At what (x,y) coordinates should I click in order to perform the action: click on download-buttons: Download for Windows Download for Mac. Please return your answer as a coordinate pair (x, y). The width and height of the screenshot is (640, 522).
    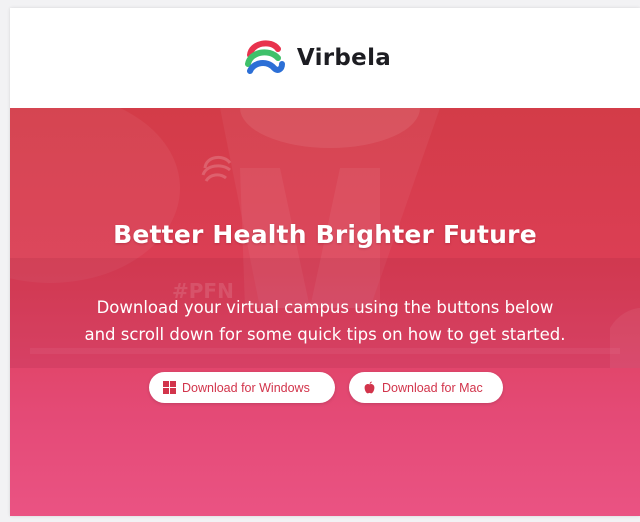
    Looking at the image, I should click on (325, 387).